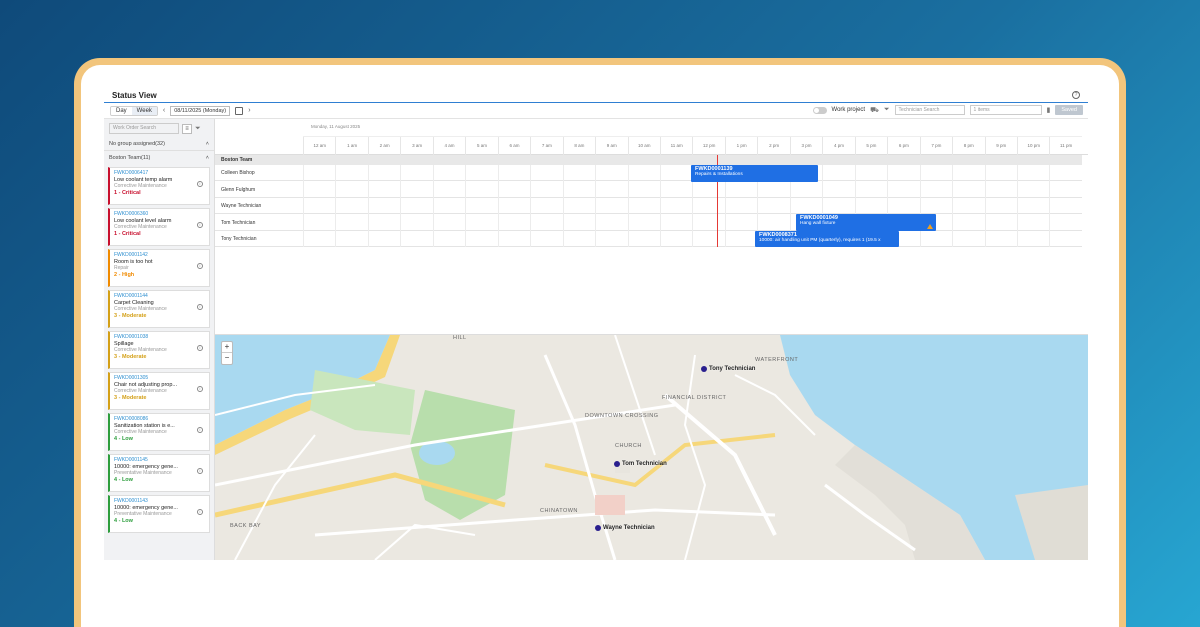 Image resolution: width=1200 pixels, height=627 pixels. I want to click on technician-row: Wayne Technician, so click(648, 206).